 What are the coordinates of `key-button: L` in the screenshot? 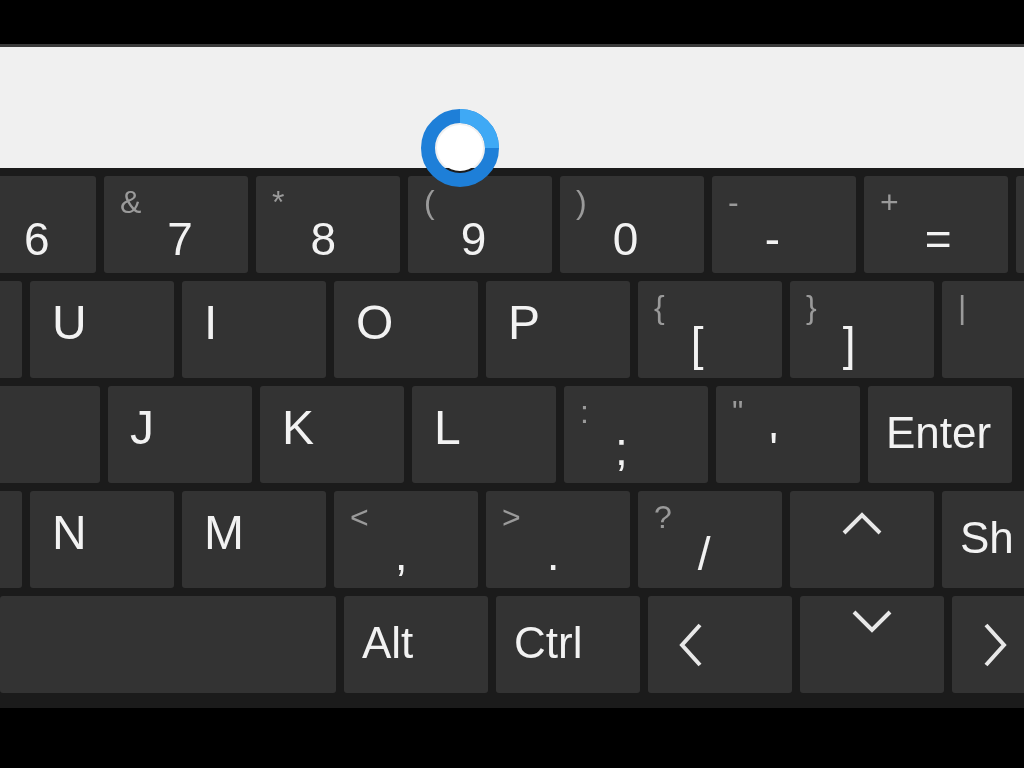 It's located at (484, 434).